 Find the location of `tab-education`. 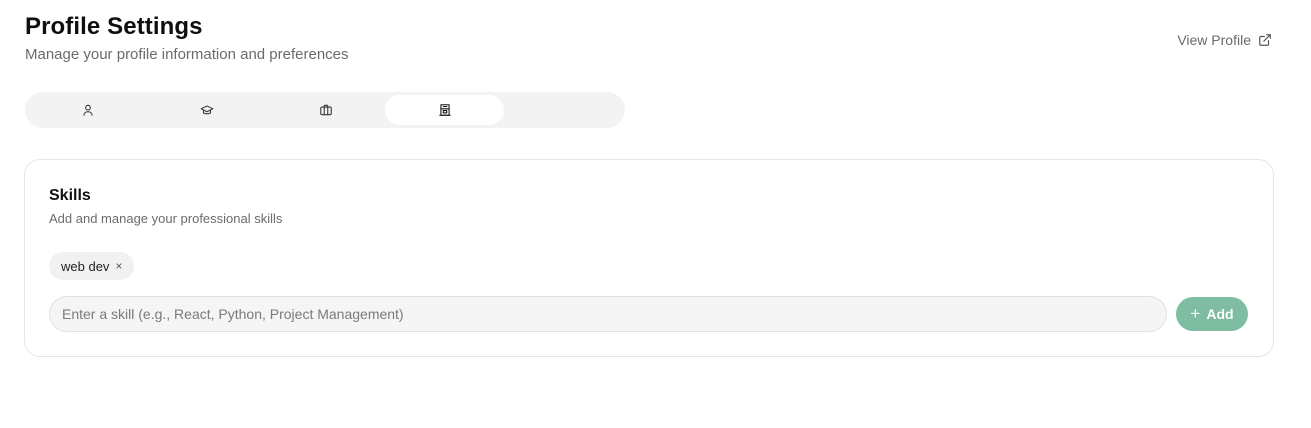

tab-education is located at coordinates (206, 110).